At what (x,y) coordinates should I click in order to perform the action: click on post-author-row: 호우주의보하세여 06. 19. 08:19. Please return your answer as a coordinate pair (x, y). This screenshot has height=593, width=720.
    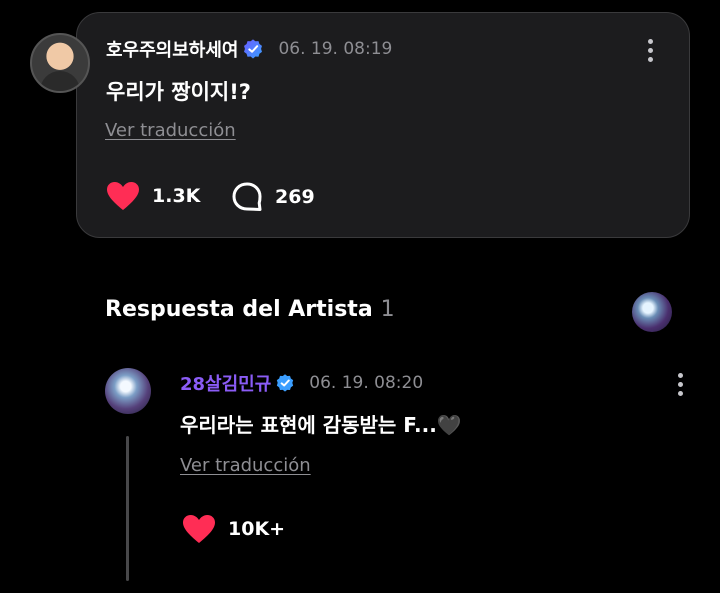
    Looking at the image, I should click on (249, 49).